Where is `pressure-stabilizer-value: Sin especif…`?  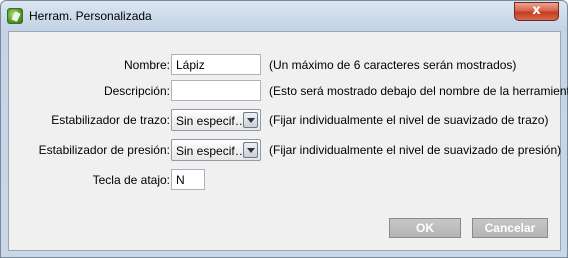 pressure-stabilizer-value: Sin especif… is located at coordinates (210, 151).